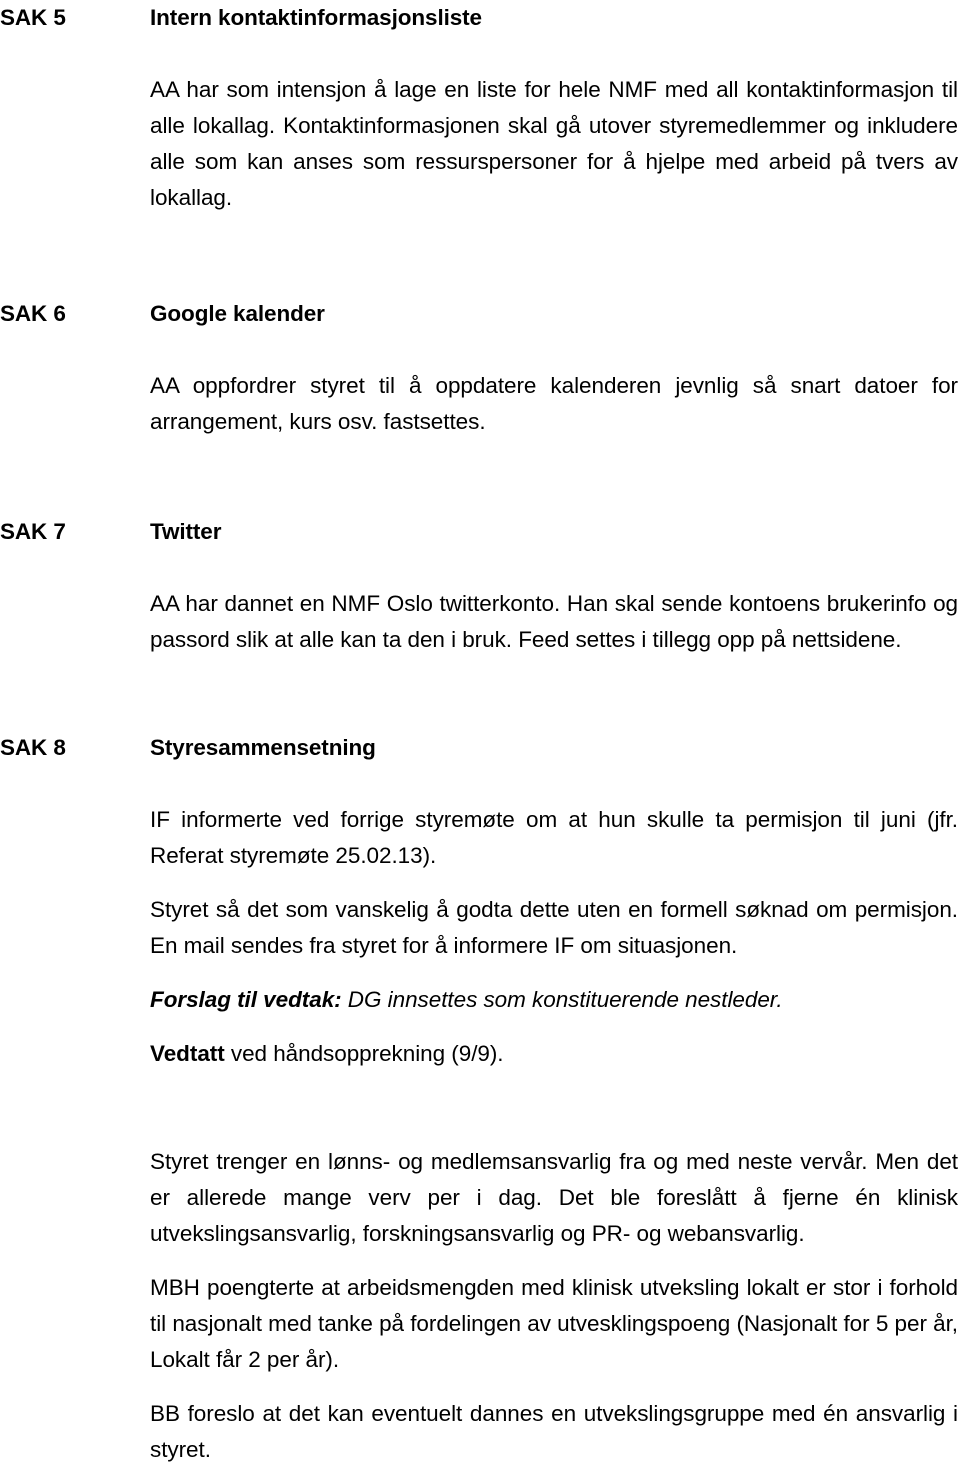 The width and height of the screenshot is (960, 1468). I want to click on resolution-line: Vedtatt ved håndsopprekning (9/9)., so click(554, 1054).